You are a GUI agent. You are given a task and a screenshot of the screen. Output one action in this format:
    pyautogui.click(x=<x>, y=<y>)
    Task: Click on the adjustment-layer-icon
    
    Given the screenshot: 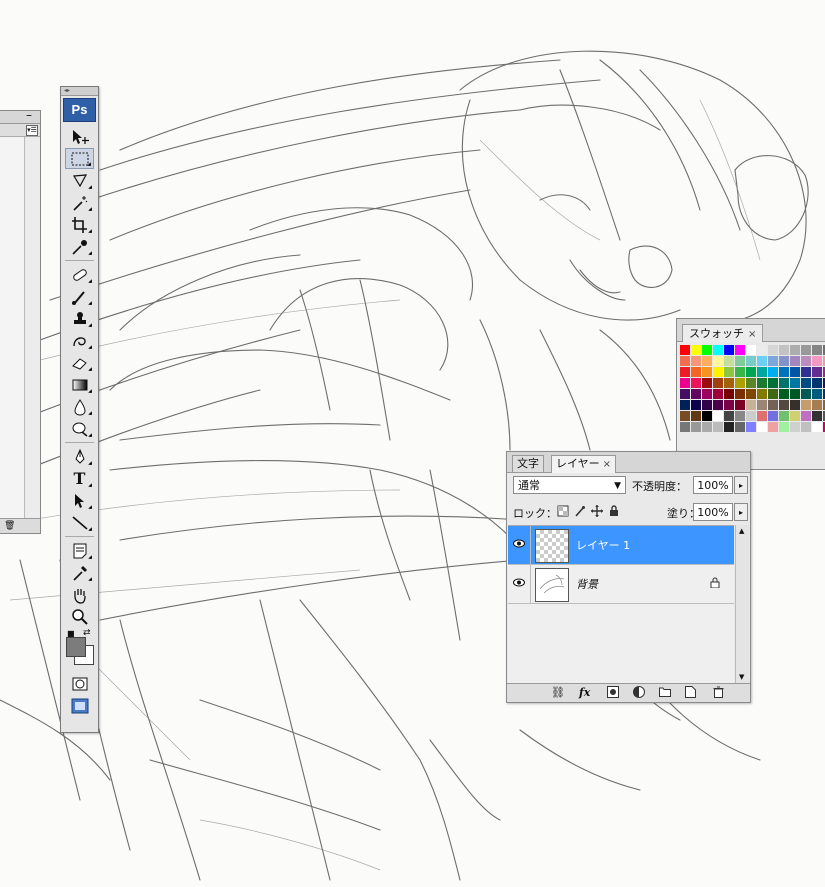 What is the action you would take?
    pyautogui.click(x=639, y=694)
    